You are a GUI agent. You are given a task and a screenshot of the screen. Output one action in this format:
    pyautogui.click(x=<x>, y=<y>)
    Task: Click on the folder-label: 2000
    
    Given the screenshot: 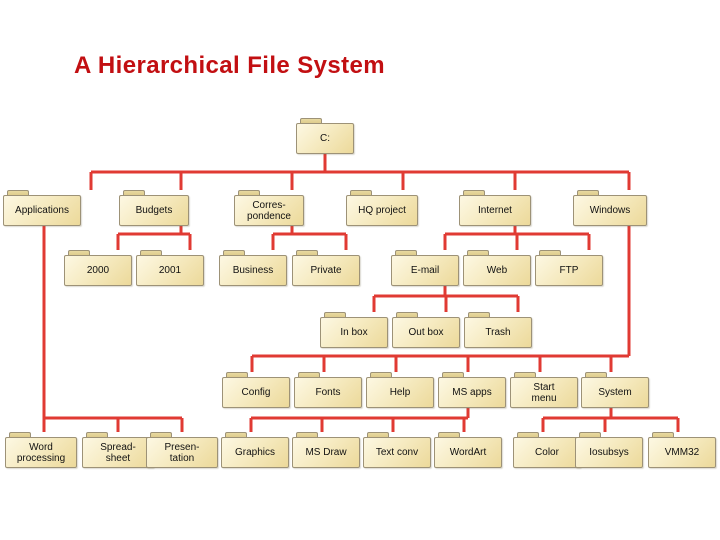 What is the action you would take?
    pyautogui.click(x=98, y=270)
    